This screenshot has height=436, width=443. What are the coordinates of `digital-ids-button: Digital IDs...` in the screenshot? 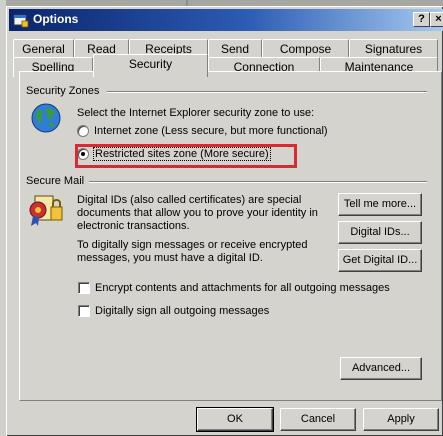 It's located at (380, 232).